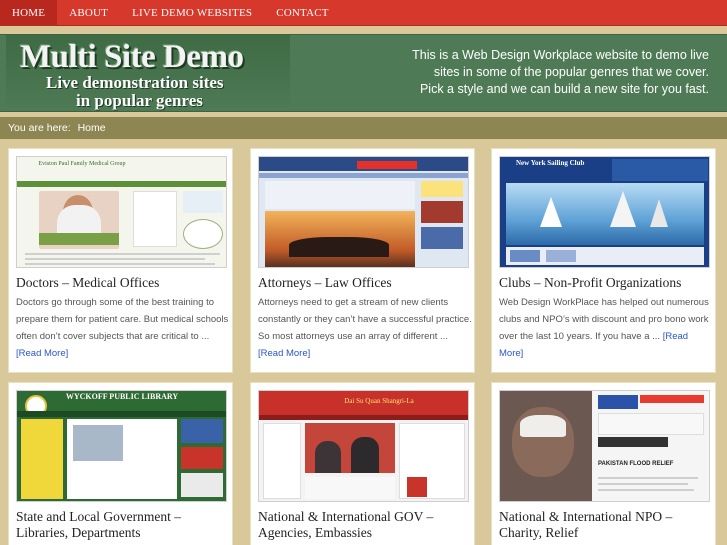 Image resolution: width=727 pixels, height=545 pixels. Describe the element at coordinates (82, 164) in the screenshot. I see `thumb-doctors-name: Eviston Paul Family Medical Group` at that location.